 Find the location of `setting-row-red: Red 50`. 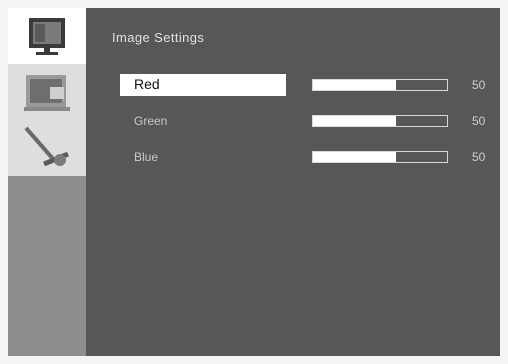

setting-row-red: Red 50 is located at coordinates (293, 86).